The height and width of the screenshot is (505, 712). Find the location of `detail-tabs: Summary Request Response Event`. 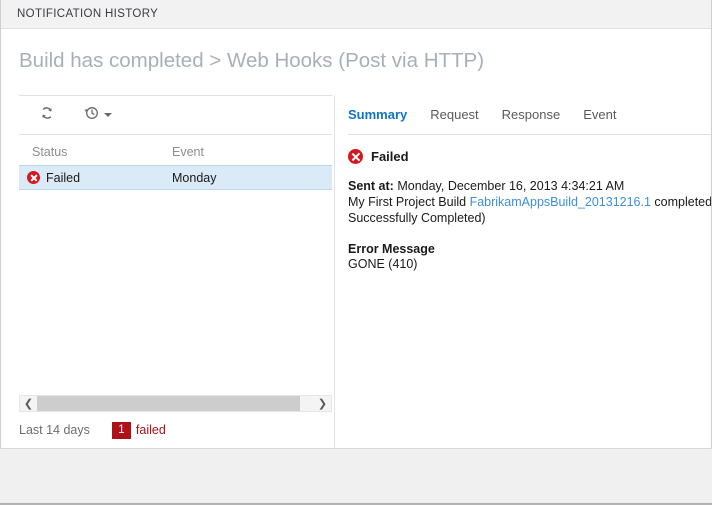

detail-tabs: Summary Request Response Event is located at coordinates (529, 115).